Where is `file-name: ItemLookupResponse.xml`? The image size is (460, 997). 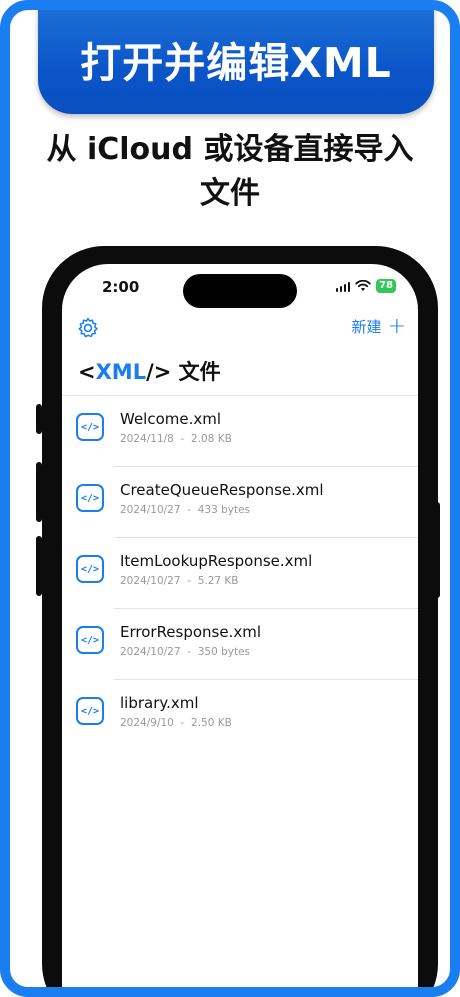 file-name: ItemLookupResponse.xml is located at coordinates (216, 561).